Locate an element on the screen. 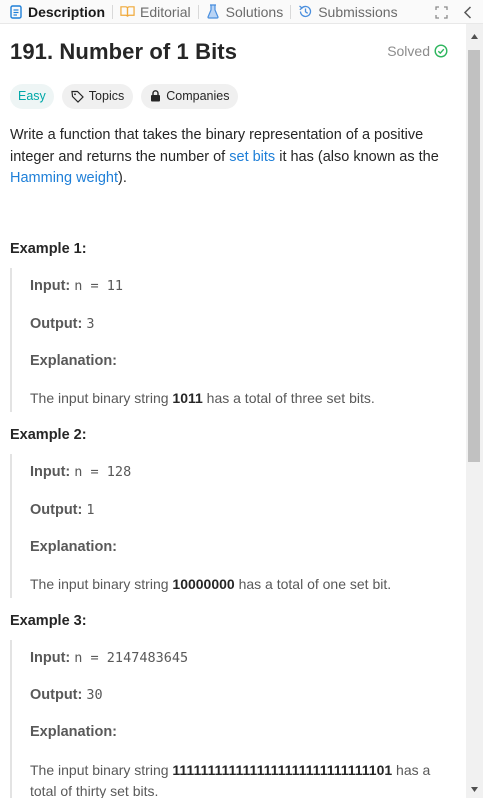 The width and height of the screenshot is (483, 798). scroll-down-arrow-icon is located at coordinates (474, 789).